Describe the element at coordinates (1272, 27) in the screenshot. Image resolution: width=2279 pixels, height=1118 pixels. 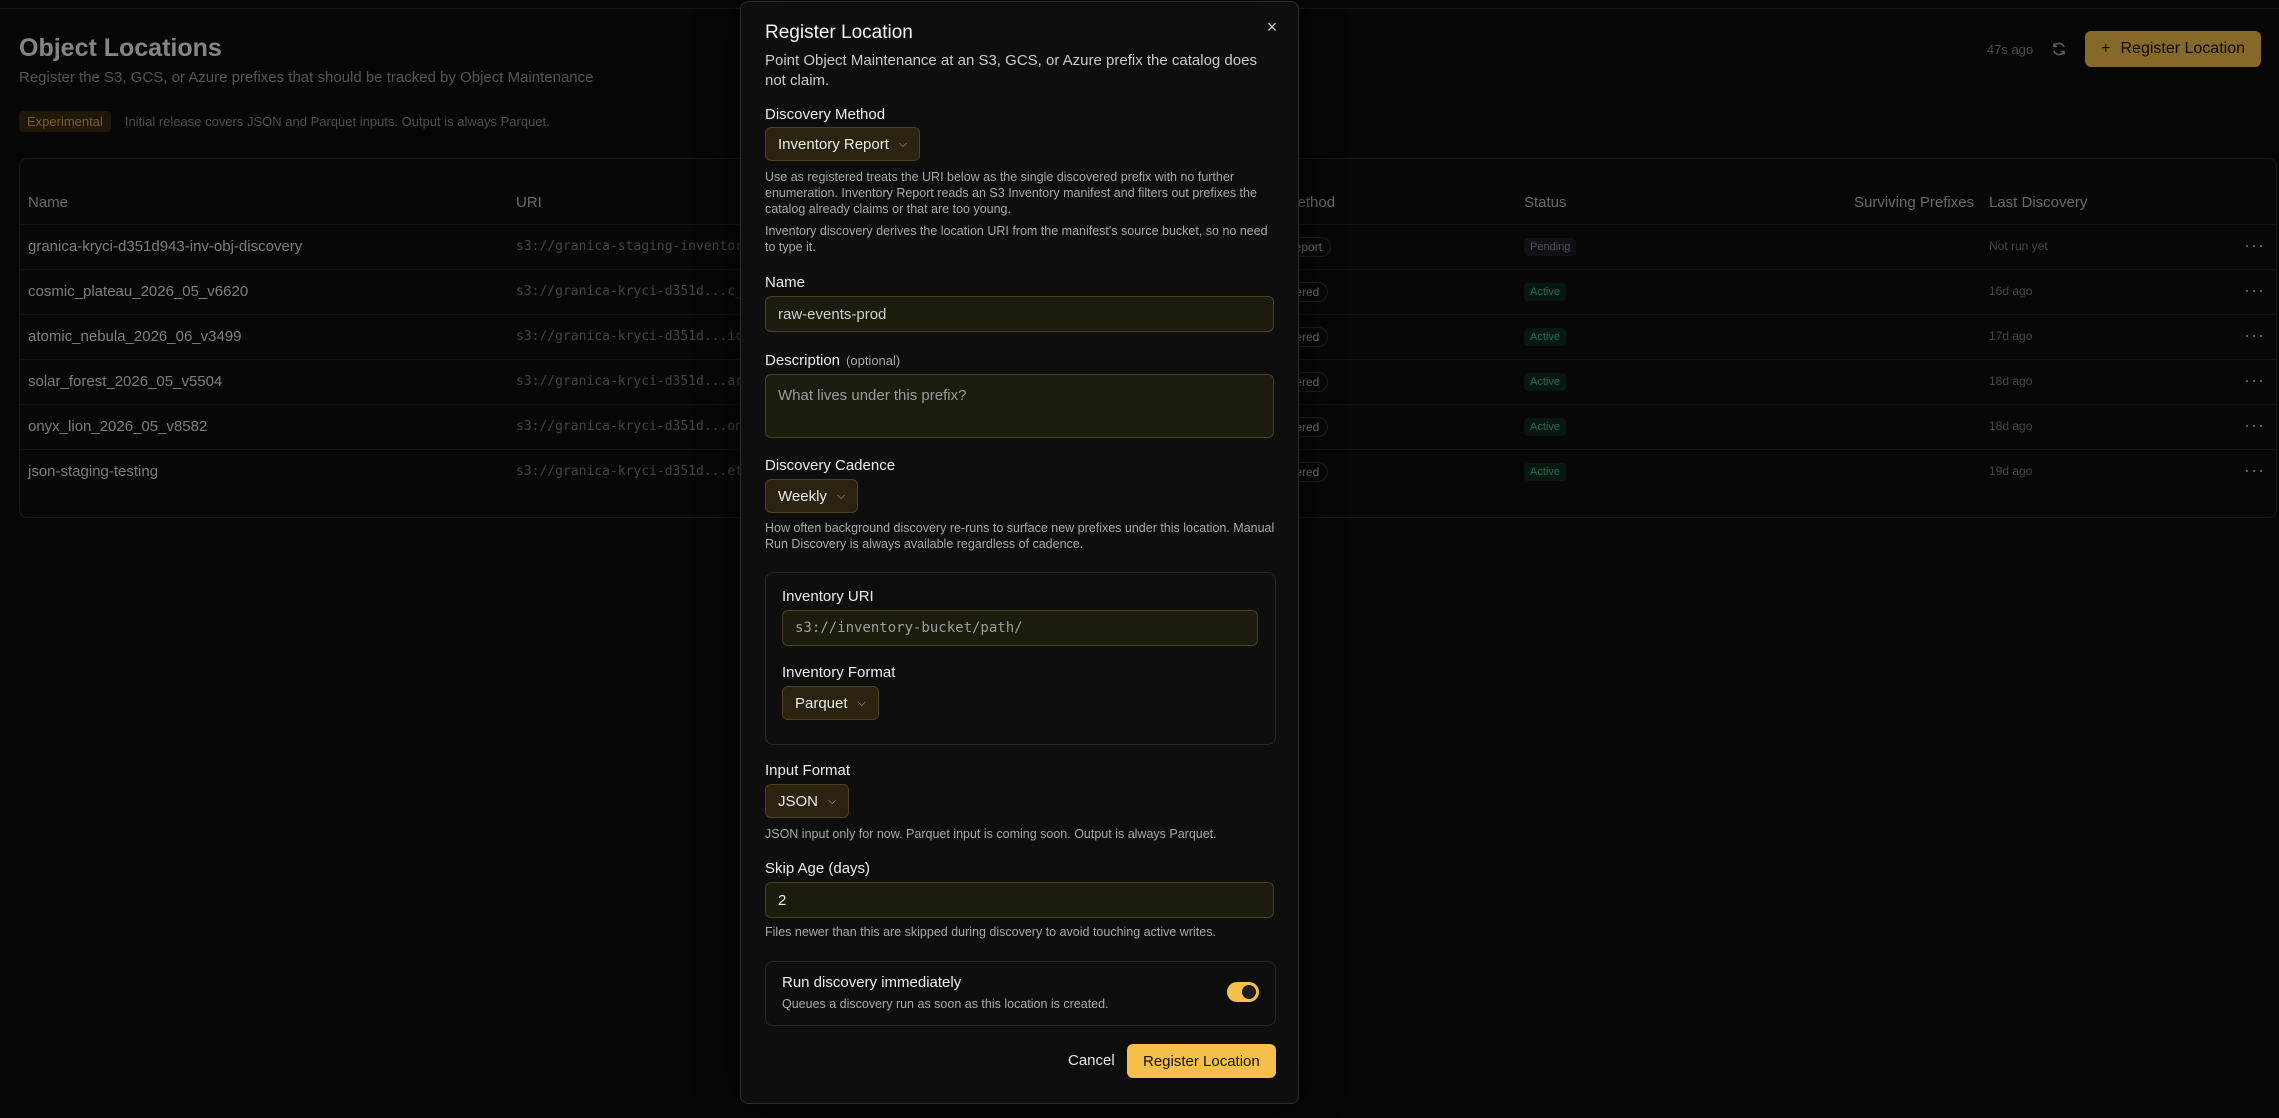
I see `close-icon: ×` at that location.